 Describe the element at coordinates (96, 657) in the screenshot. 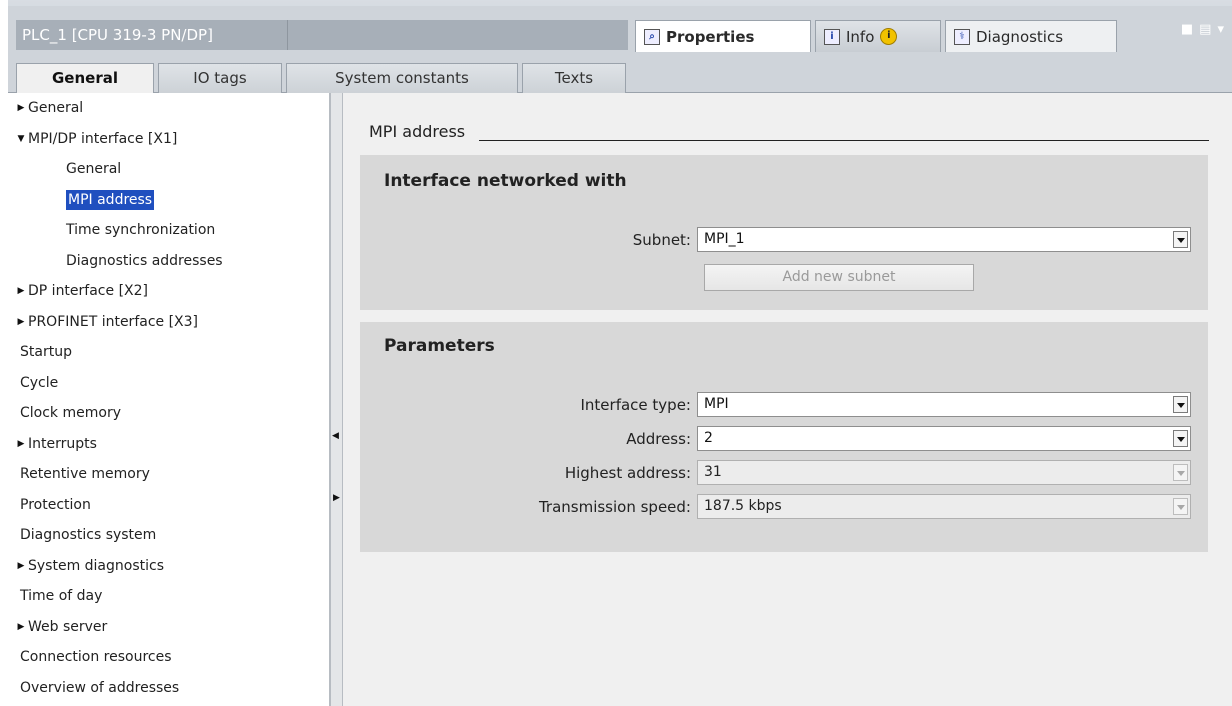

I see `tree-item-label: Connection resources` at that location.